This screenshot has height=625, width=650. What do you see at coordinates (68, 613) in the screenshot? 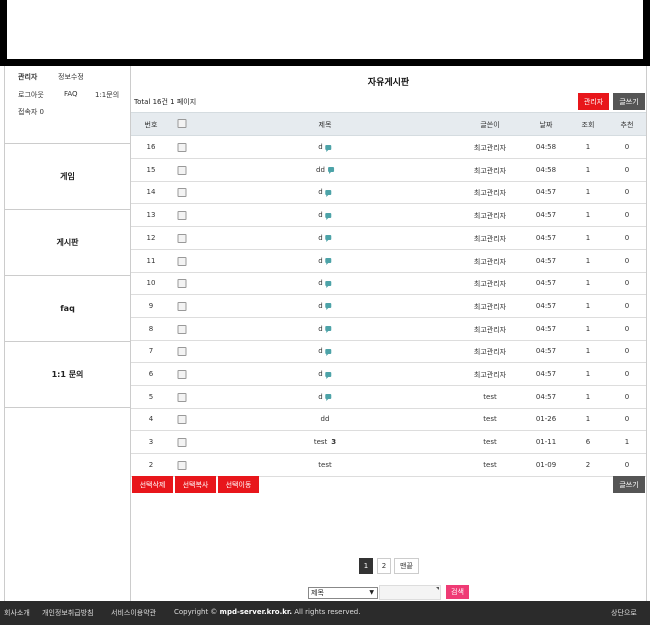
I see `footer-privacy-link: 개인정보취급방침` at bounding box center [68, 613].